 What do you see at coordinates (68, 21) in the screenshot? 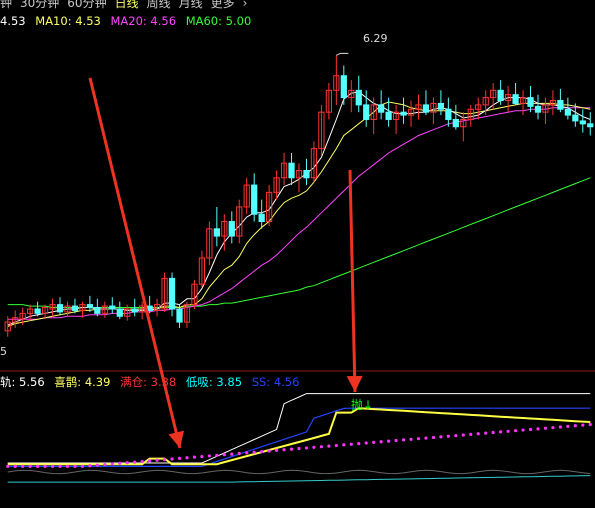
I see `ma10-value: MA10: 4.53` at bounding box center [68, 21].